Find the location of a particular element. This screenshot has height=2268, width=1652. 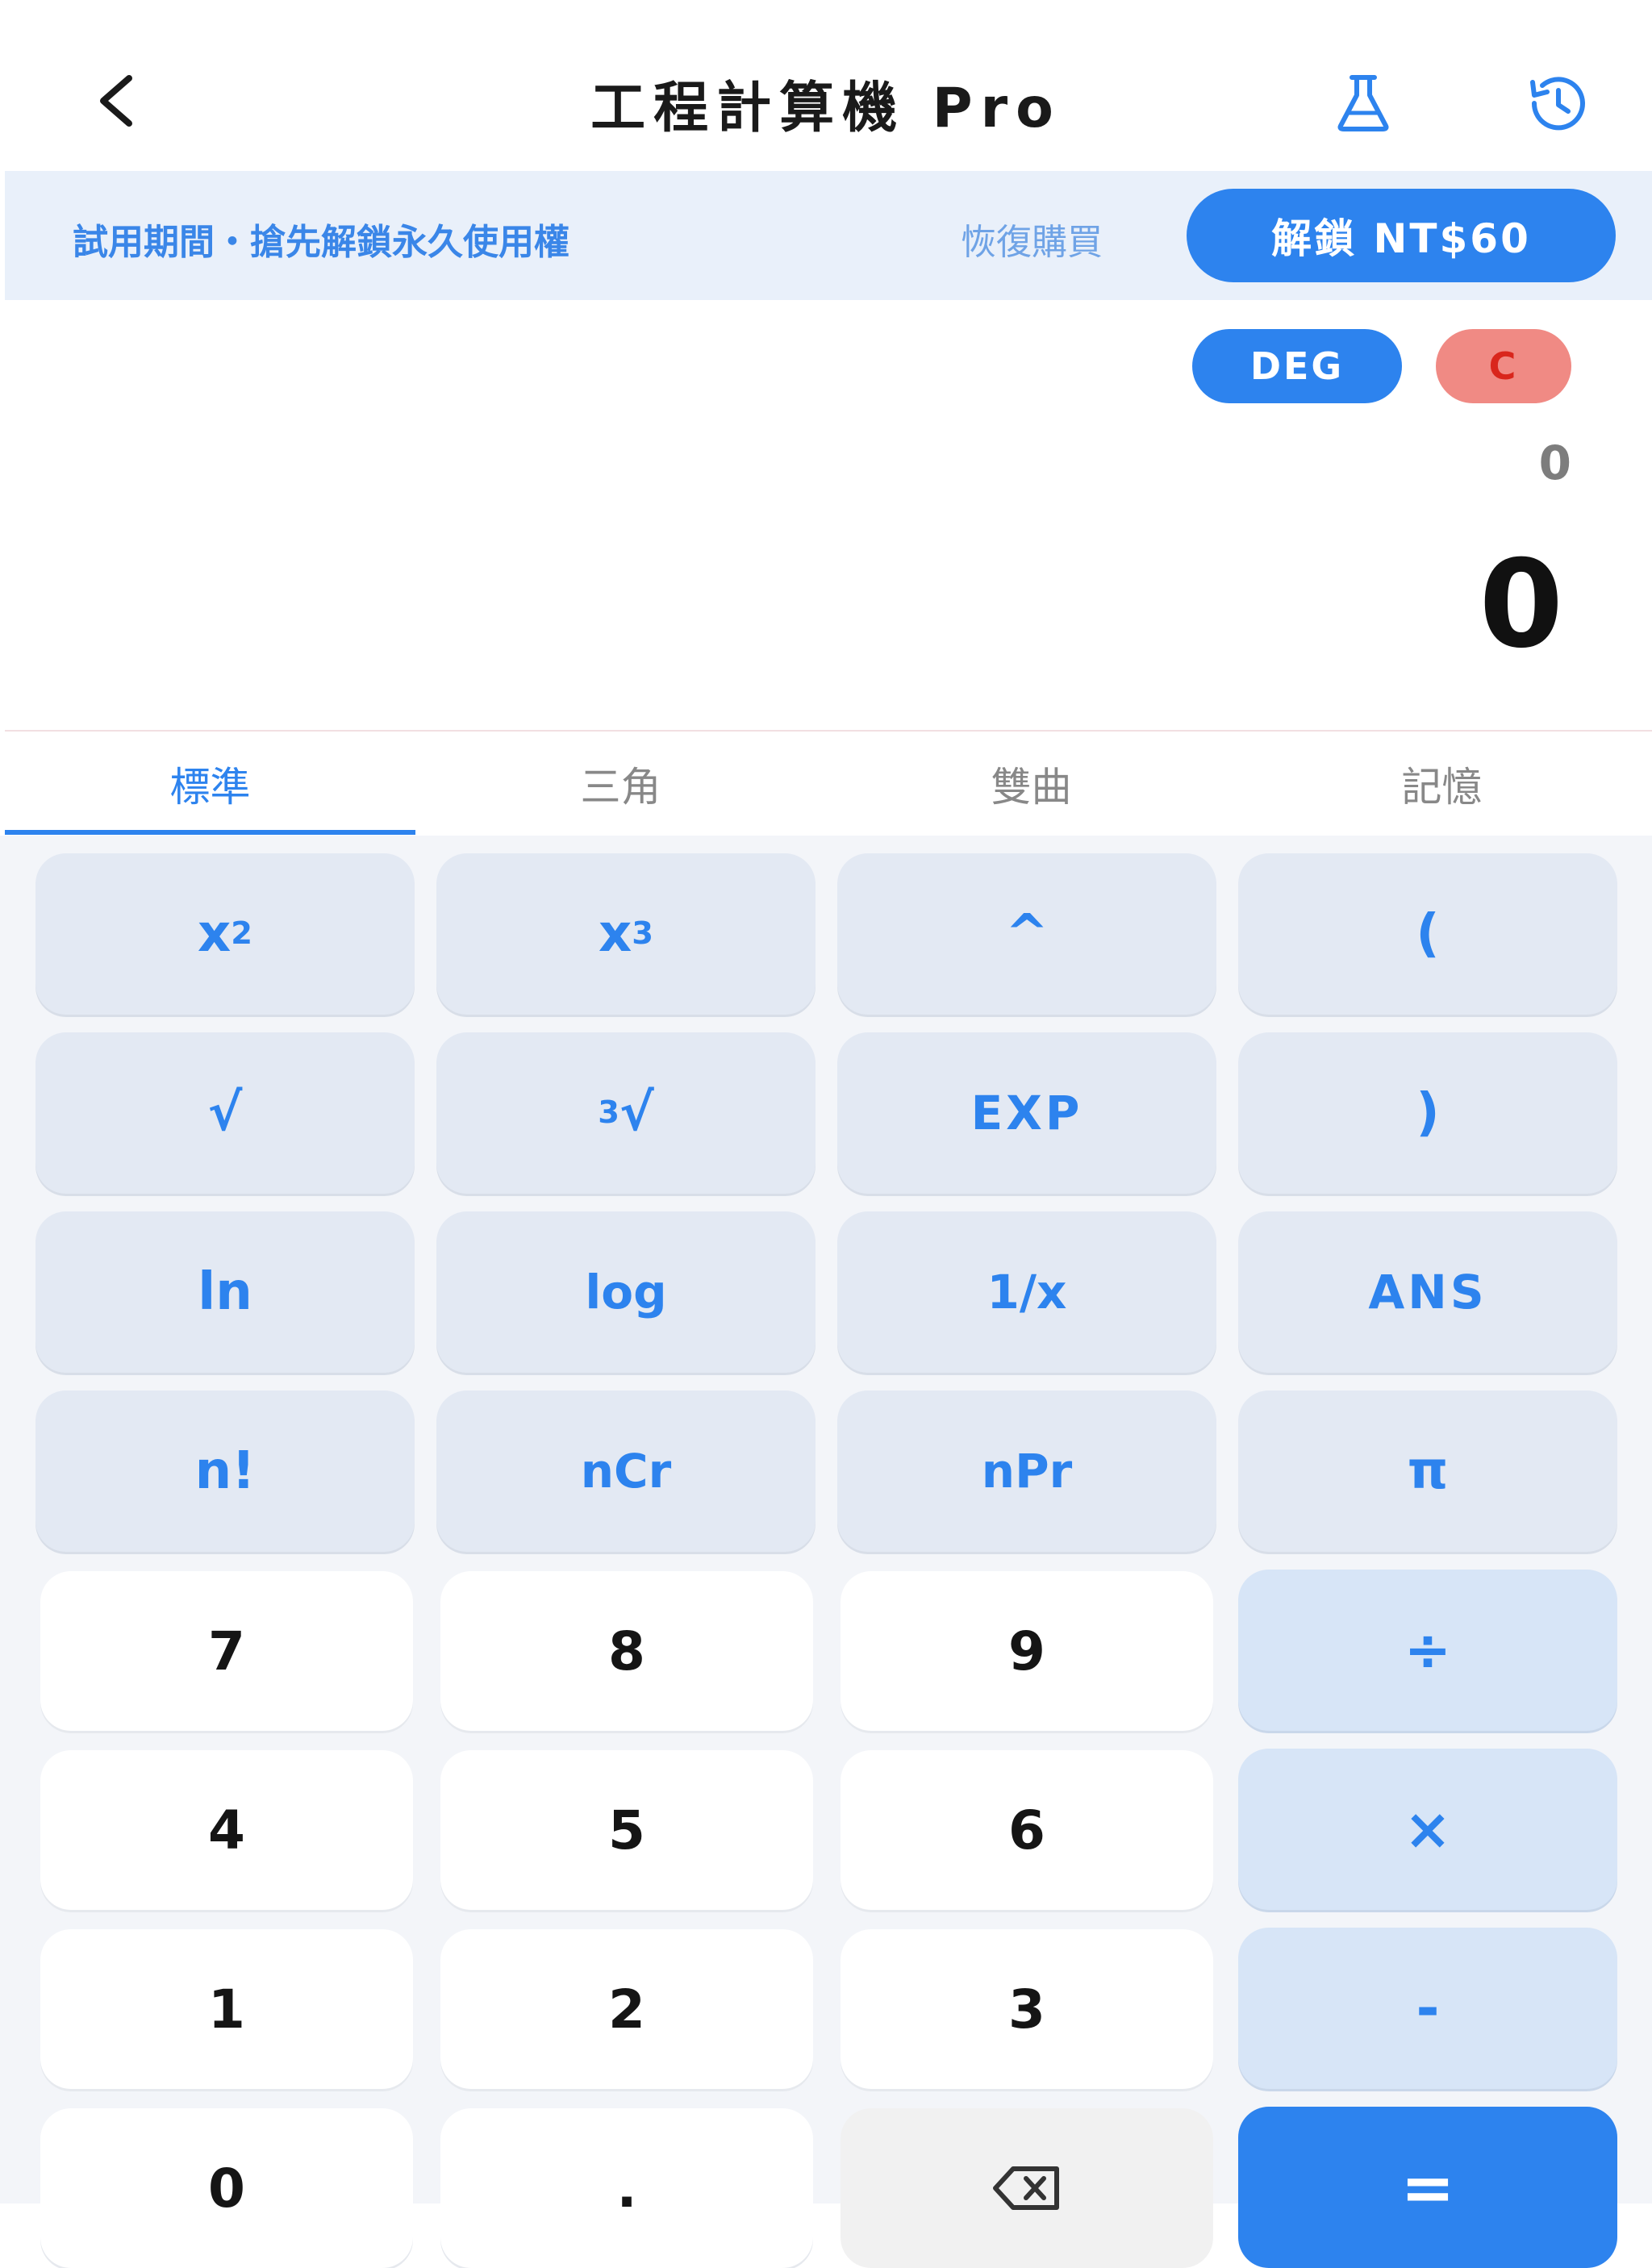

right-paren-key: ) is located at coordinates (1427, 1113).